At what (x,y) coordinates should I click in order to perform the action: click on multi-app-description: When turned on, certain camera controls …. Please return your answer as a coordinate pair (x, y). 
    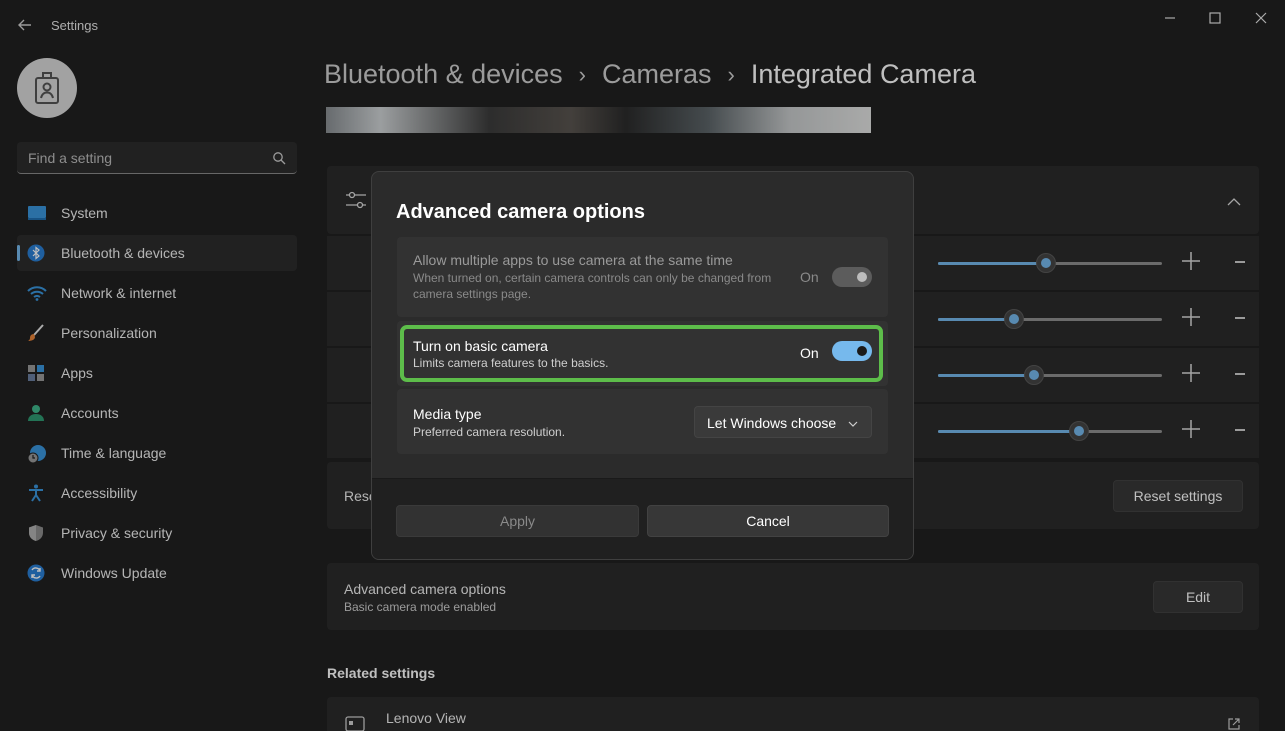
    Looking at the image, I should click on (592, 286).